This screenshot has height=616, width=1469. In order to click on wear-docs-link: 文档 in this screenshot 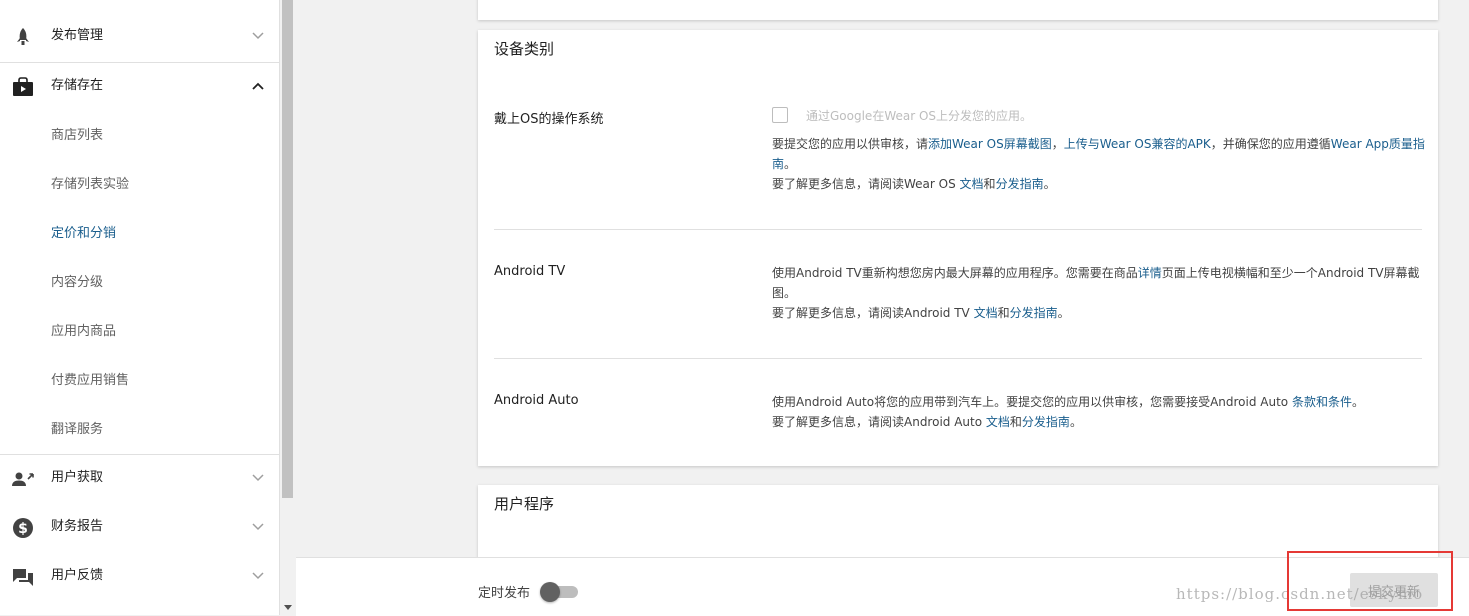, I will do `click(972, 184)`.